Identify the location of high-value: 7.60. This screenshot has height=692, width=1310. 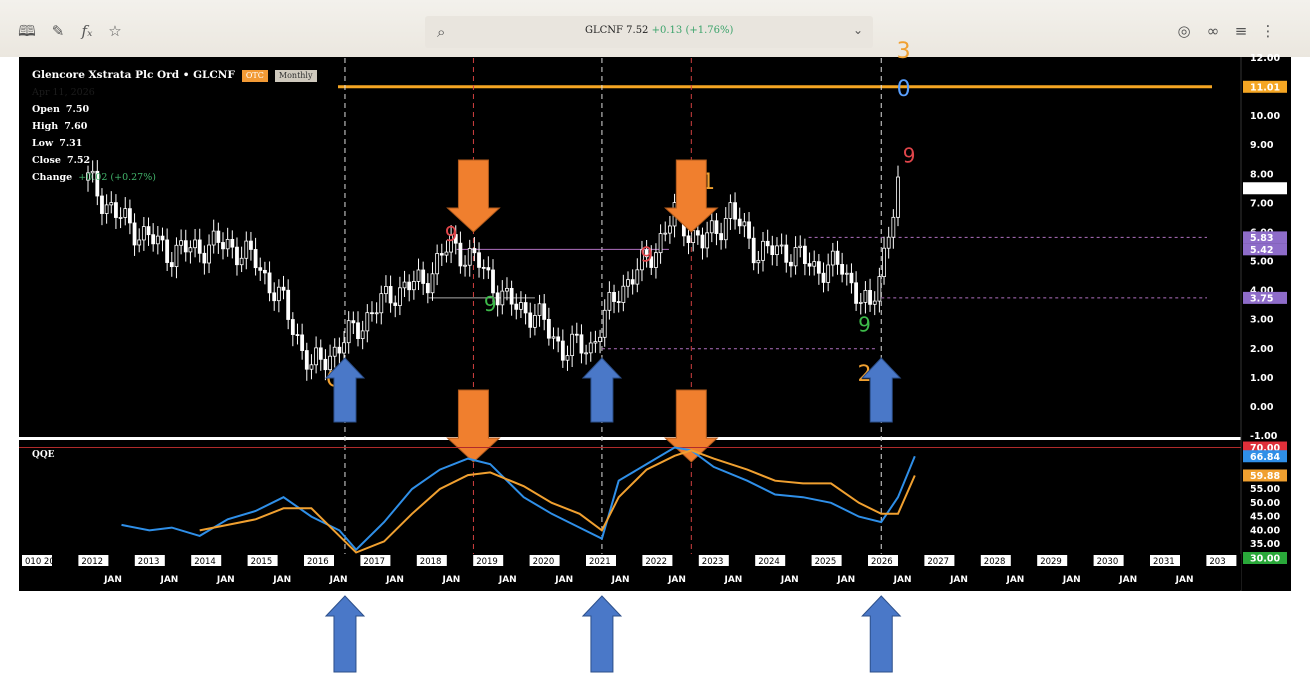
(76, 126).